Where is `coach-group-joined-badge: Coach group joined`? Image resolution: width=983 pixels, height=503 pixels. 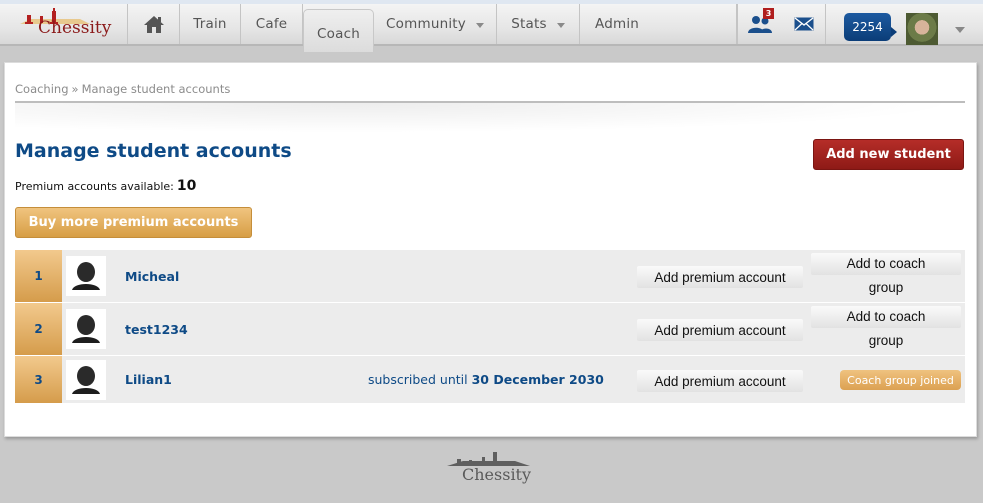
coach-group-joined-badge: Coach group joined is located at coordinates (900, 380).